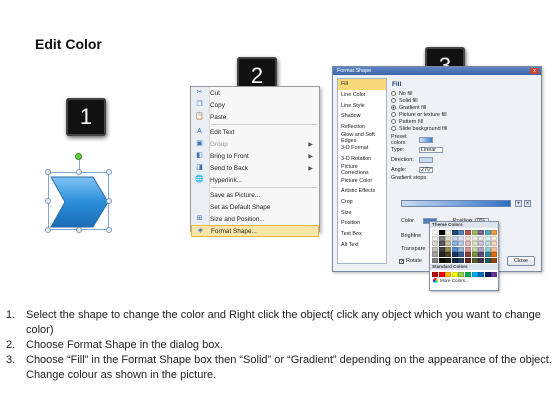 Image resolution: width=560 pixels, height=420 pixels. Describe the element at coordinates (401, 261) in the screenshot. I see `rotate-checkbox: ✓` at that location.